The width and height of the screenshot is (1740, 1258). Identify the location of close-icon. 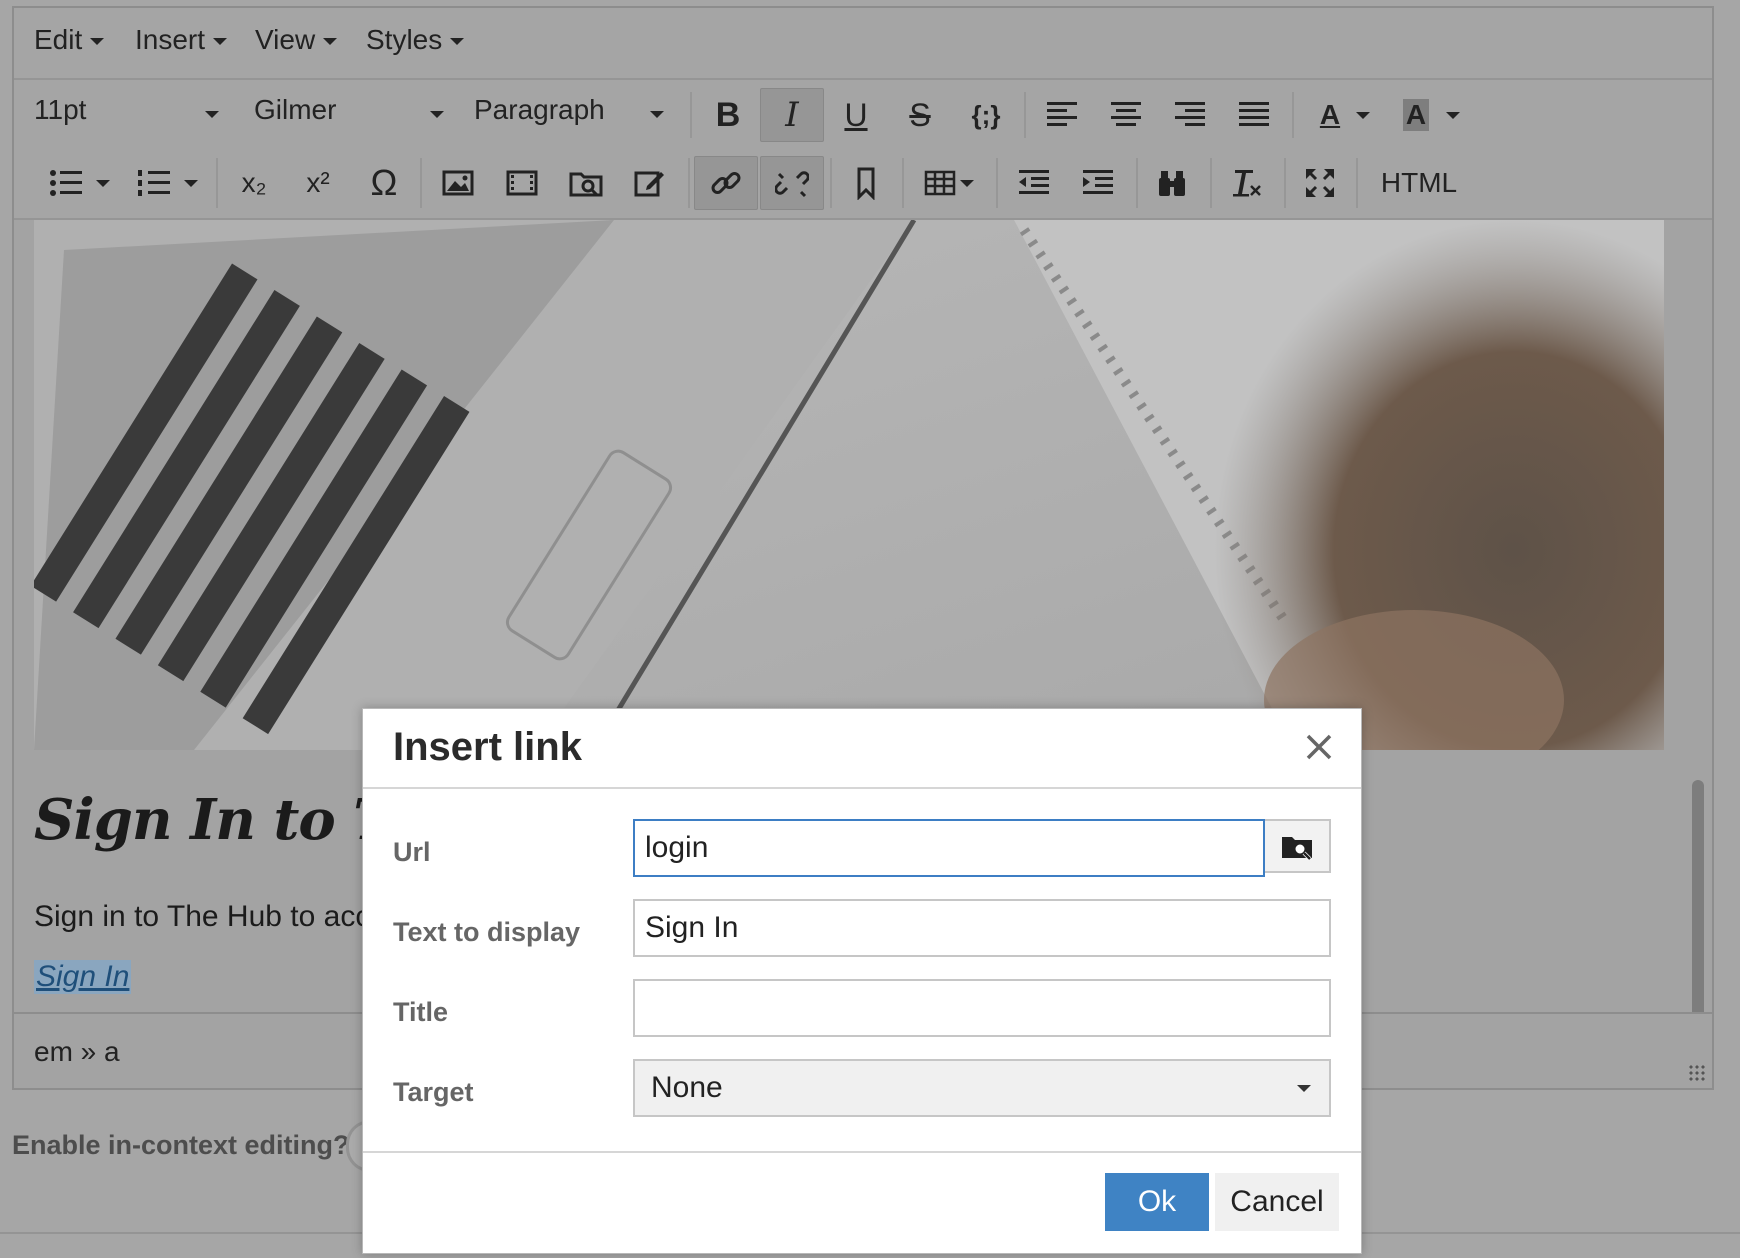
(1319, 747).